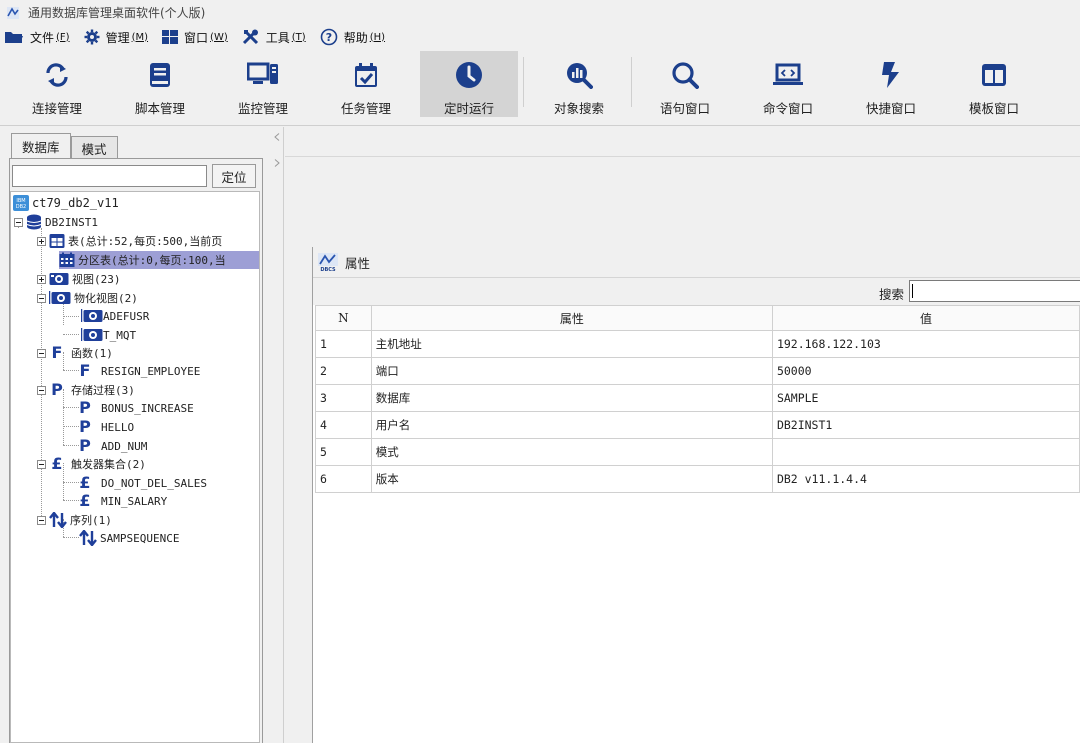 This screenshot has width=1080, height=743. I want to click on expand-right-icon, so click(277, 163).